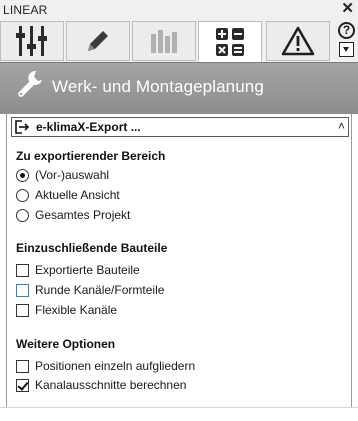 The height and width of the screenshot is (421, 358). Describe the element at coordinates (76, 310) in the screenshot. I see `option-label: Flexible Kanäle` at that location.